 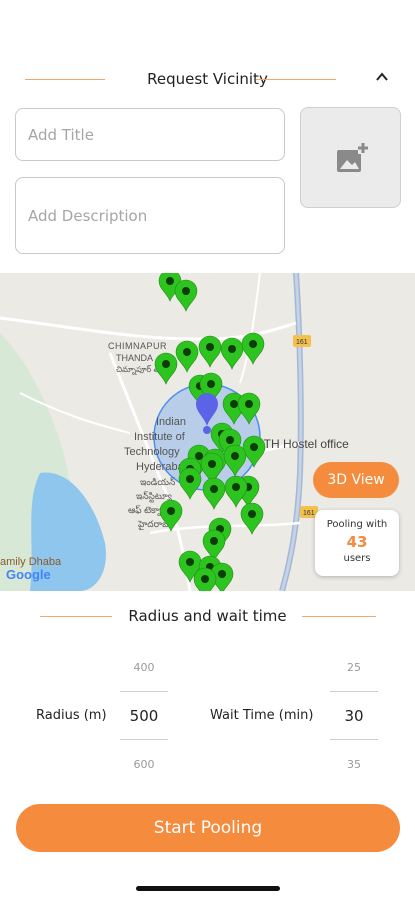 What do you see at coordinates (356, 480) in the screenshot?
I see `3d-view-button: 3D View` at bounding box center [356, 480].